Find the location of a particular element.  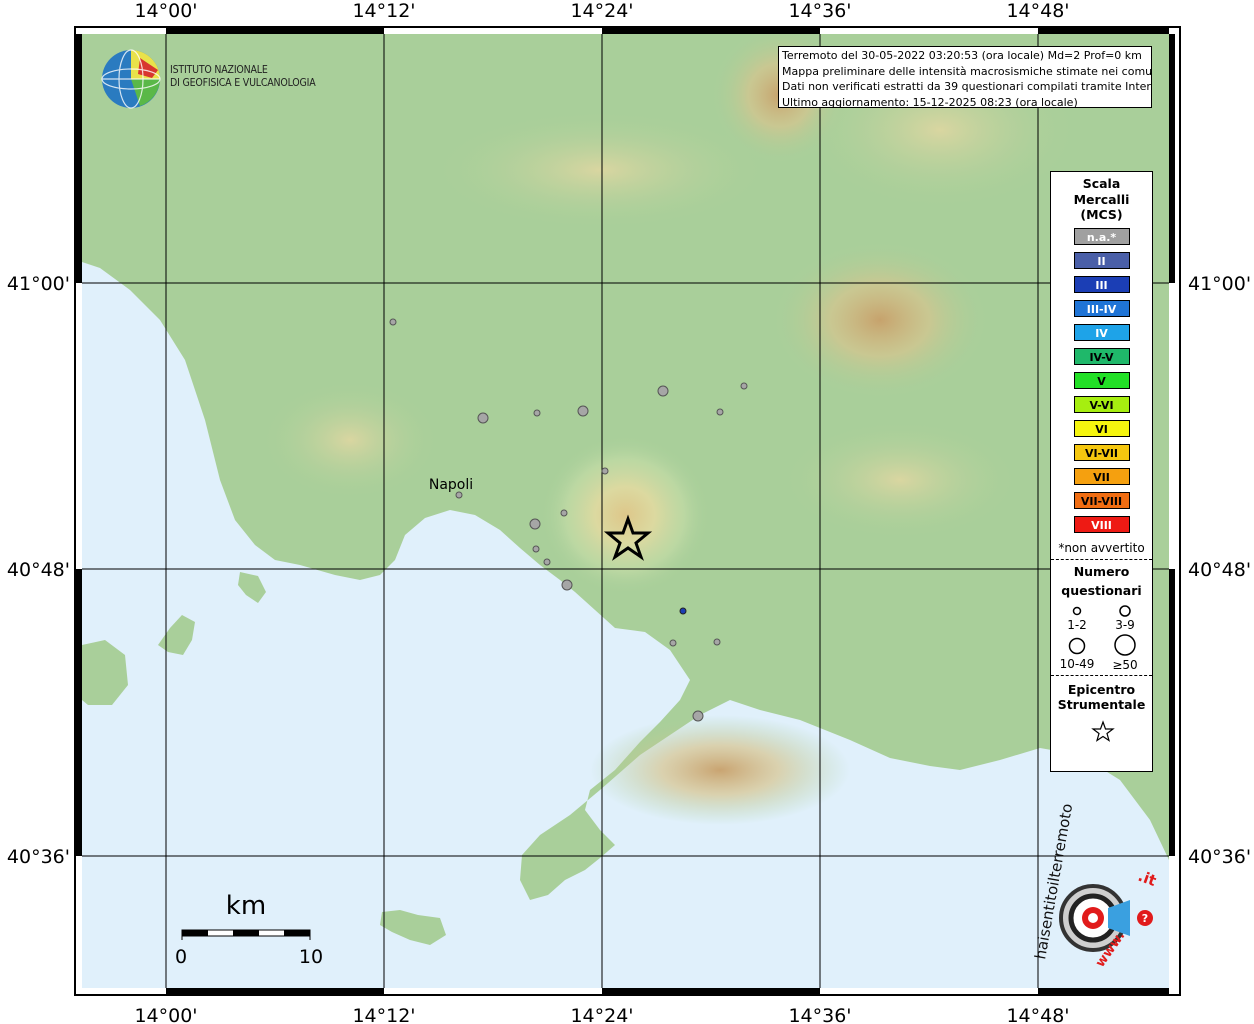

size-circle-small is located at coordinates (1077, 610).